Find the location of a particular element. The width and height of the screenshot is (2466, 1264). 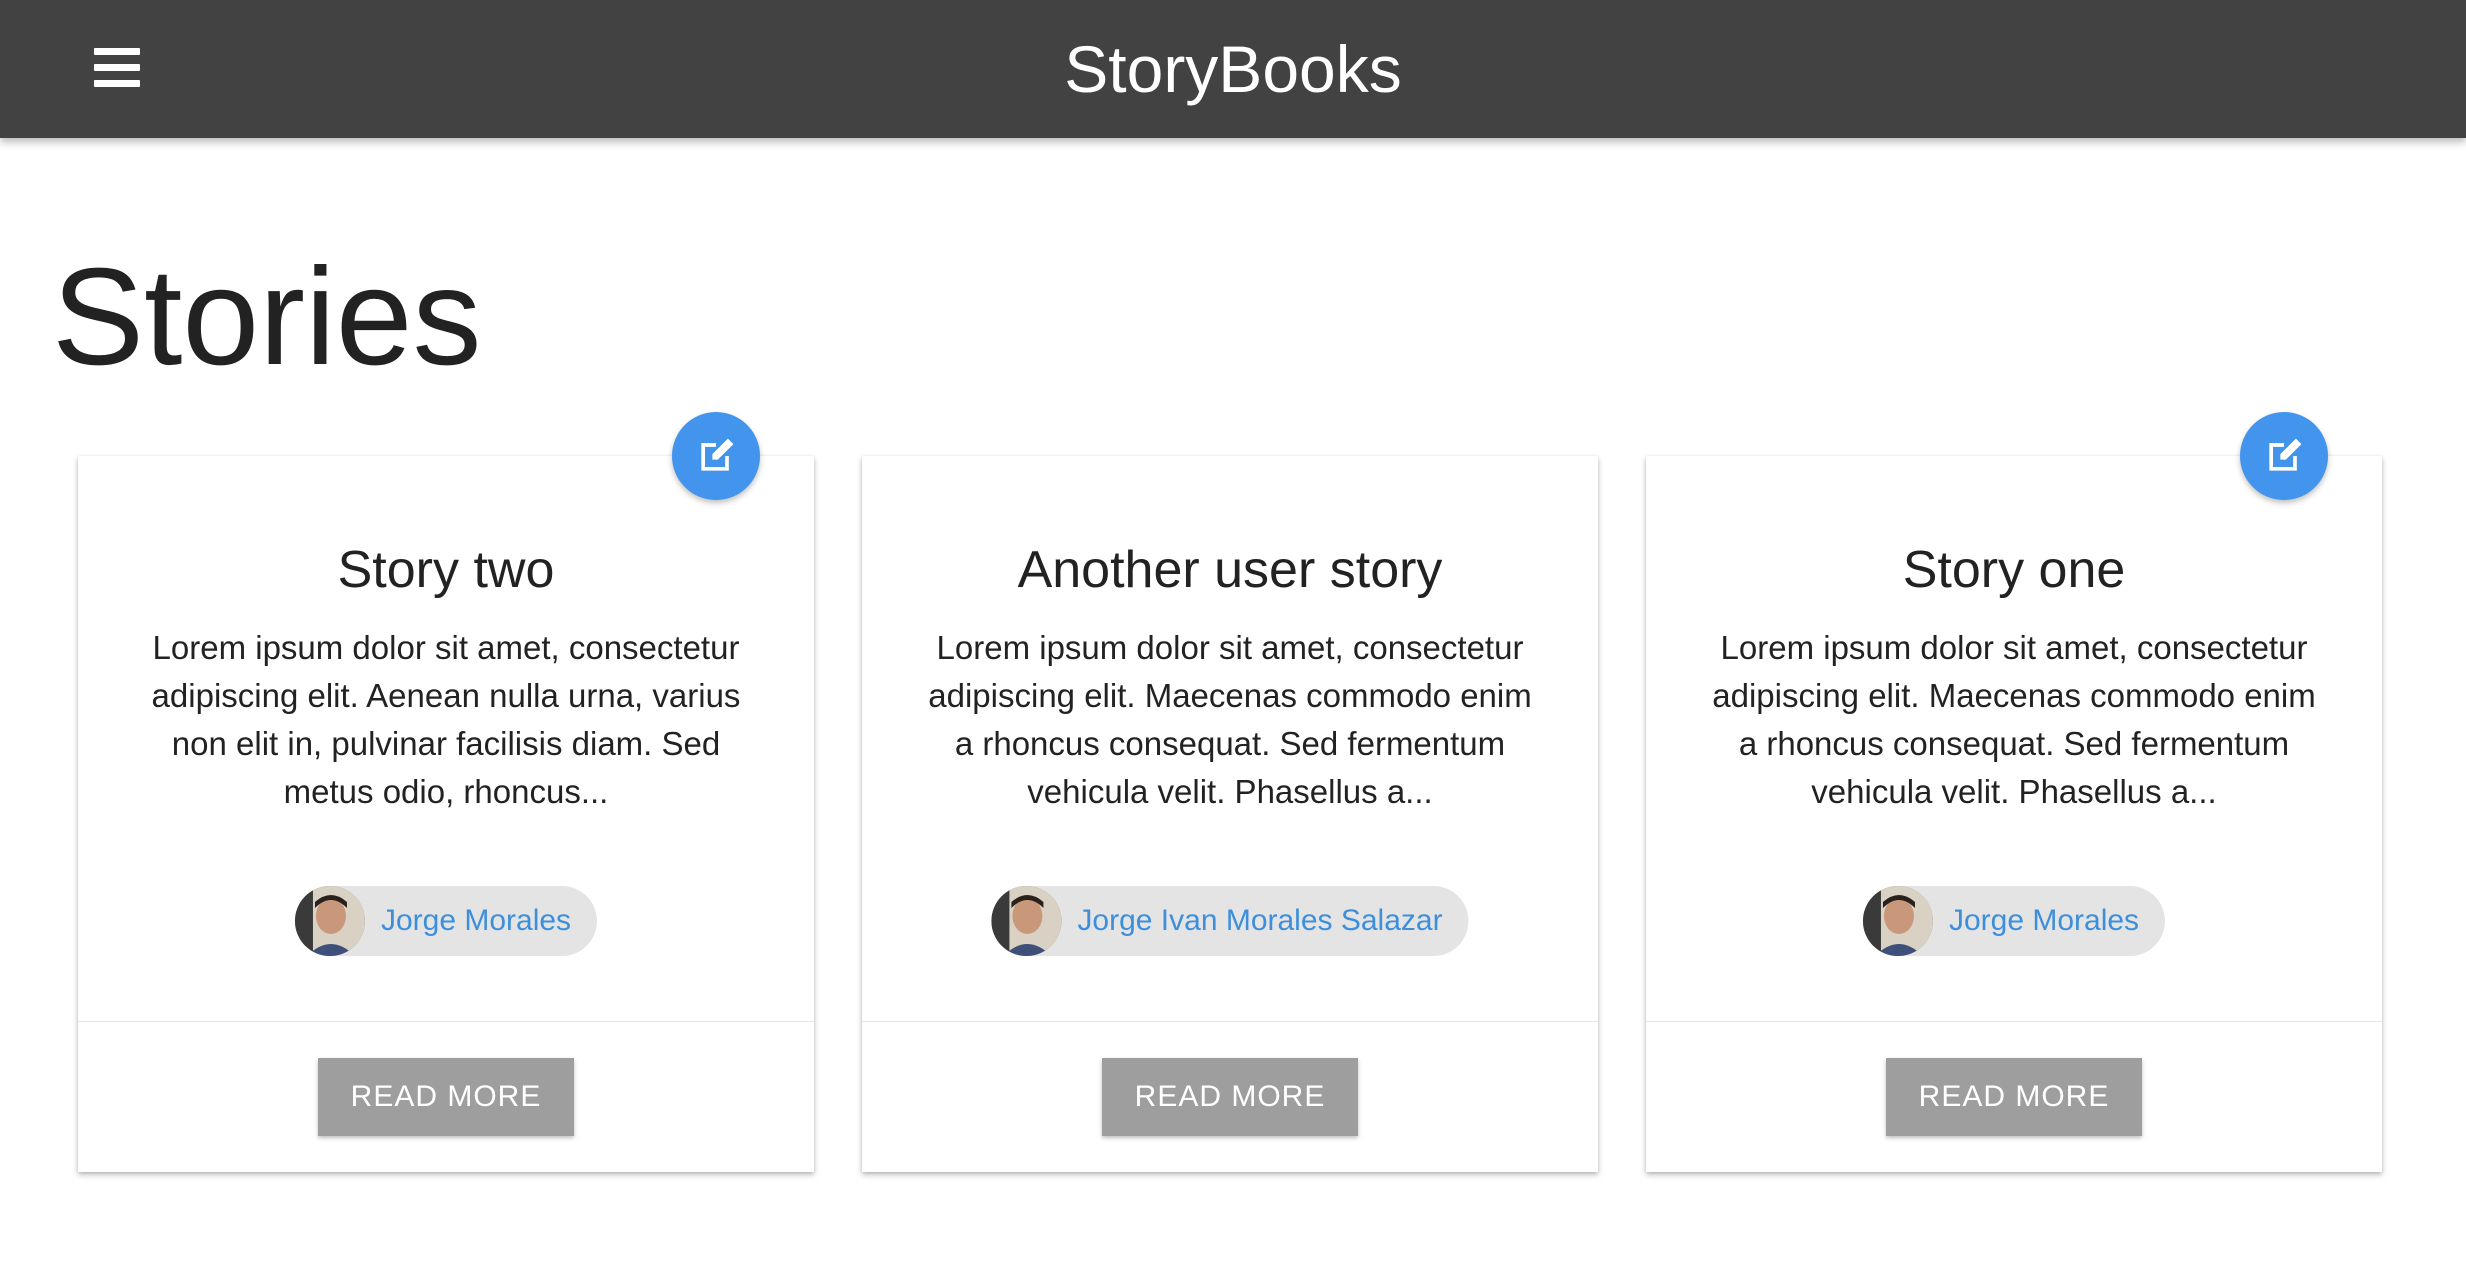

top-navbar: StoryBooks is located at coordinates (1233, 69).